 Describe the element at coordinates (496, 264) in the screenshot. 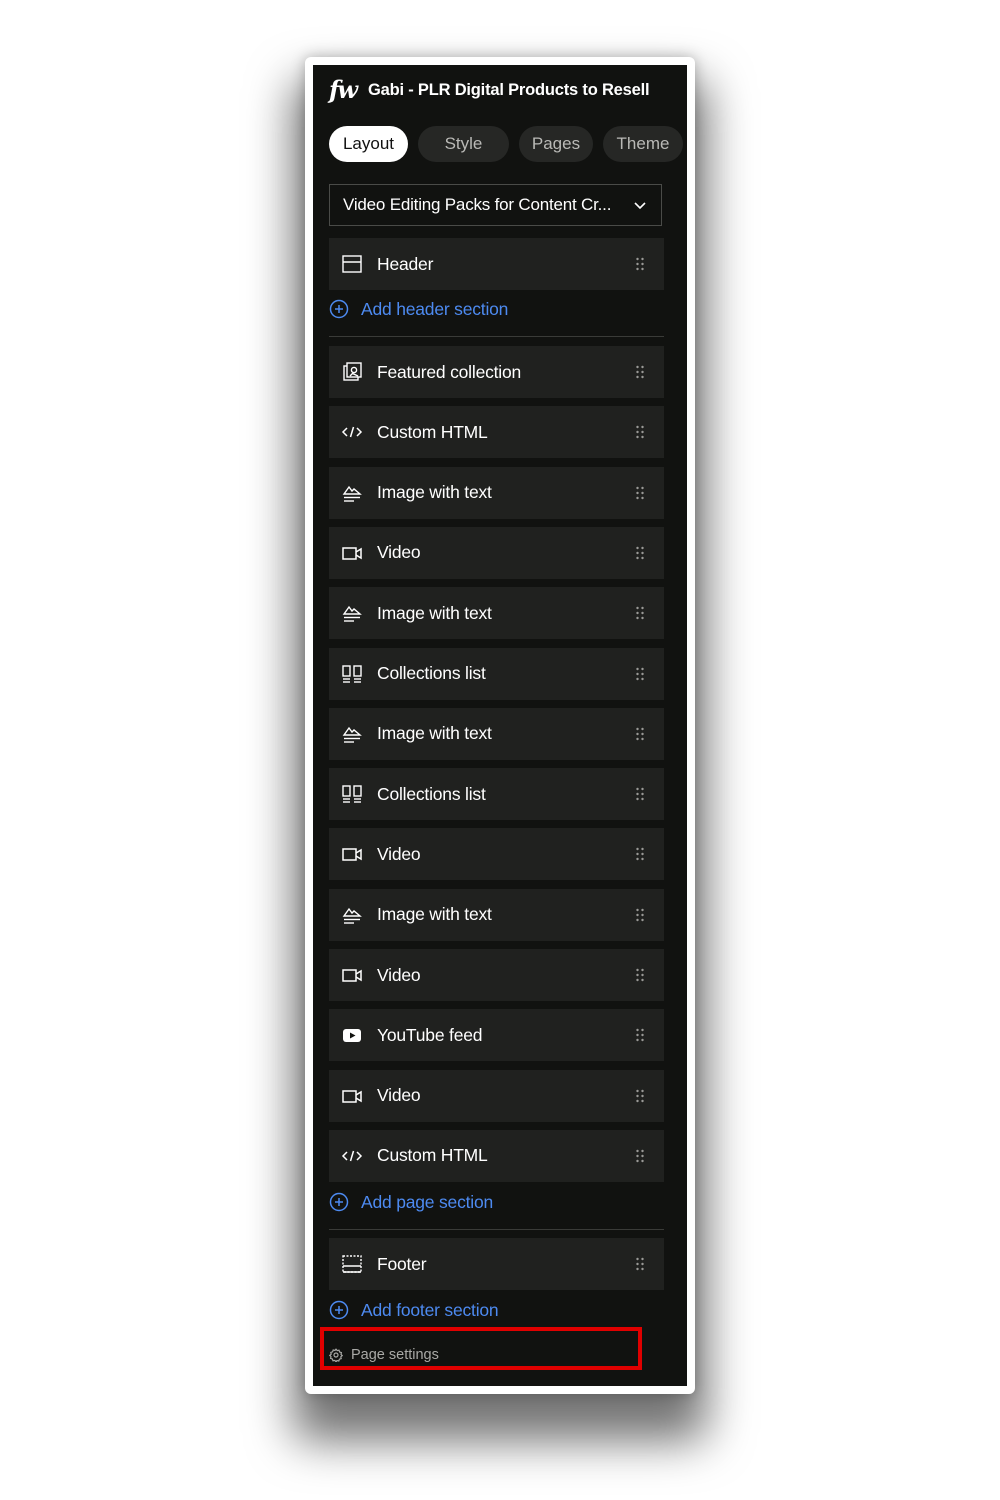

I see `header-section-row: Header` at that location.